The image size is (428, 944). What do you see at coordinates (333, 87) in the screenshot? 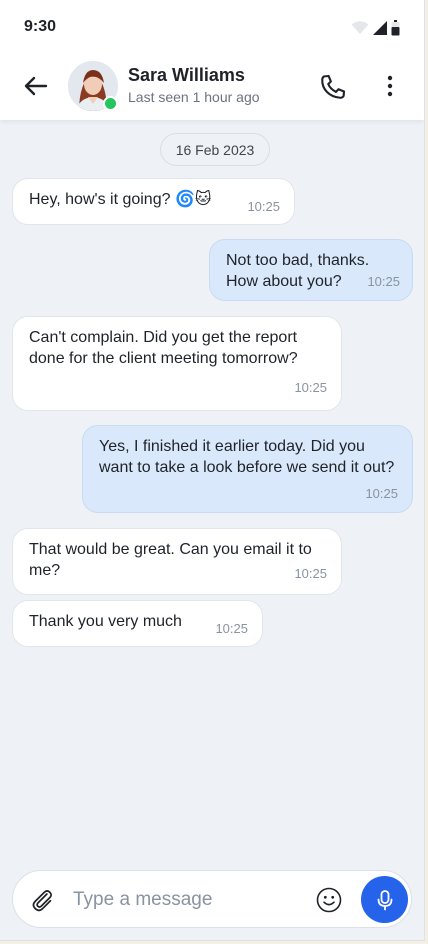
I see `phone-icon` at bounding box center [333, 87].